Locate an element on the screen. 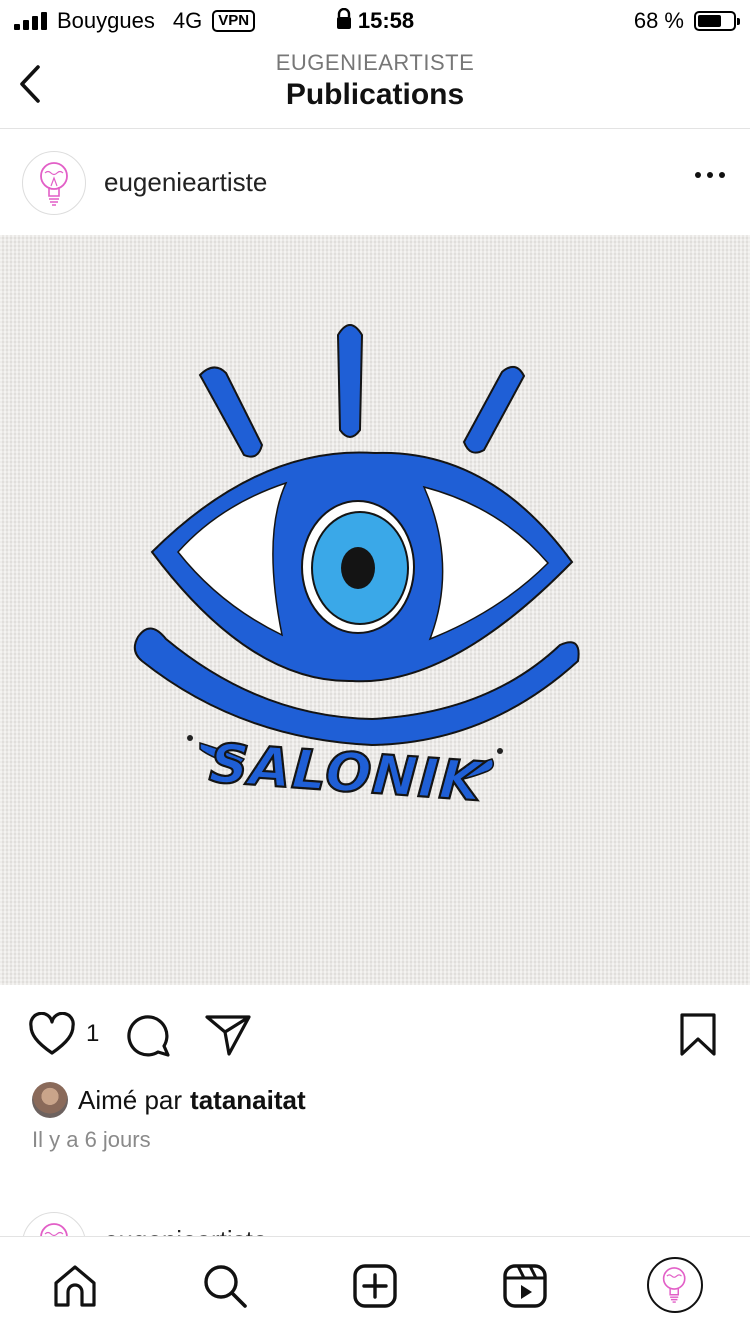  author-username: eugenieartiste is located at coordinates (185, 182).